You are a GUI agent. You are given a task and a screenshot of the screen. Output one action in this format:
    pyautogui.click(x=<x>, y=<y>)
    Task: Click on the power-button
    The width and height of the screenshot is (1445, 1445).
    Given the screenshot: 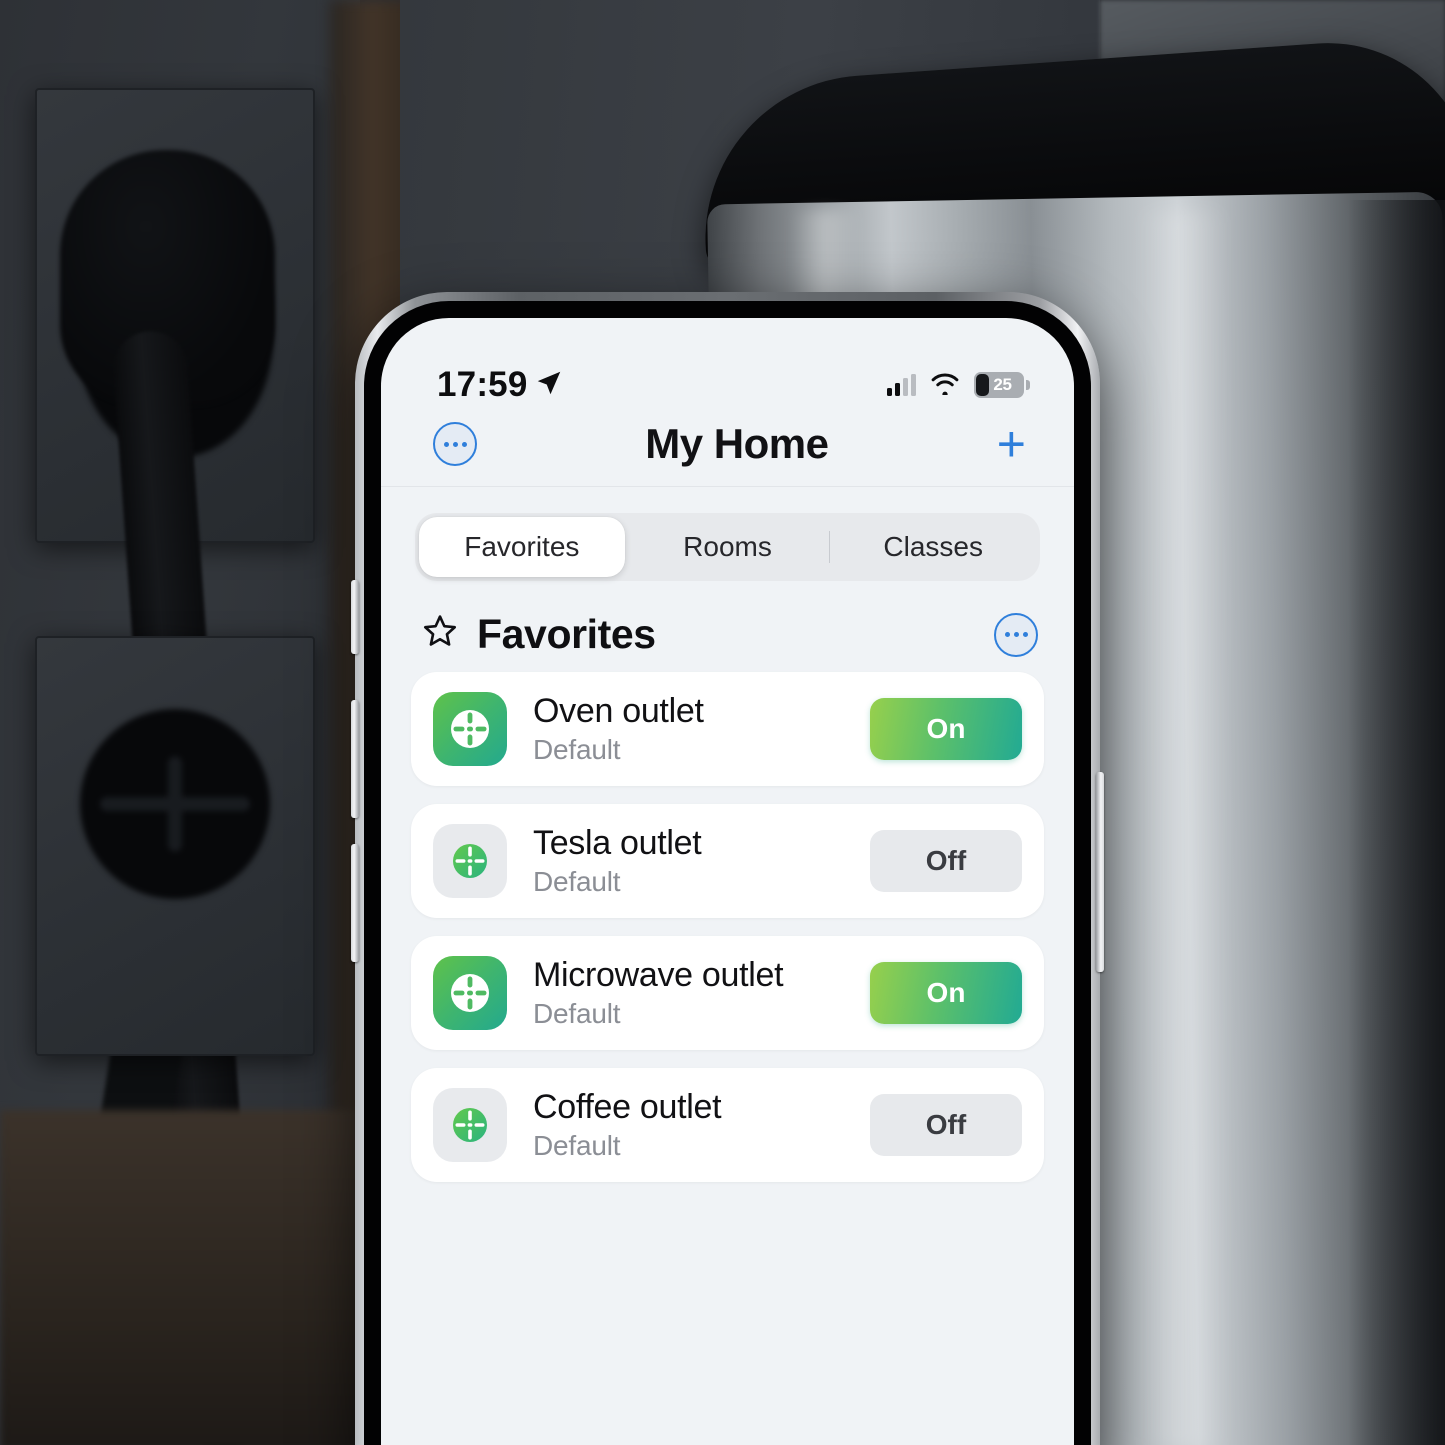 What is the action you would take?
    pyautogui.click(x=1100, y=872)
    